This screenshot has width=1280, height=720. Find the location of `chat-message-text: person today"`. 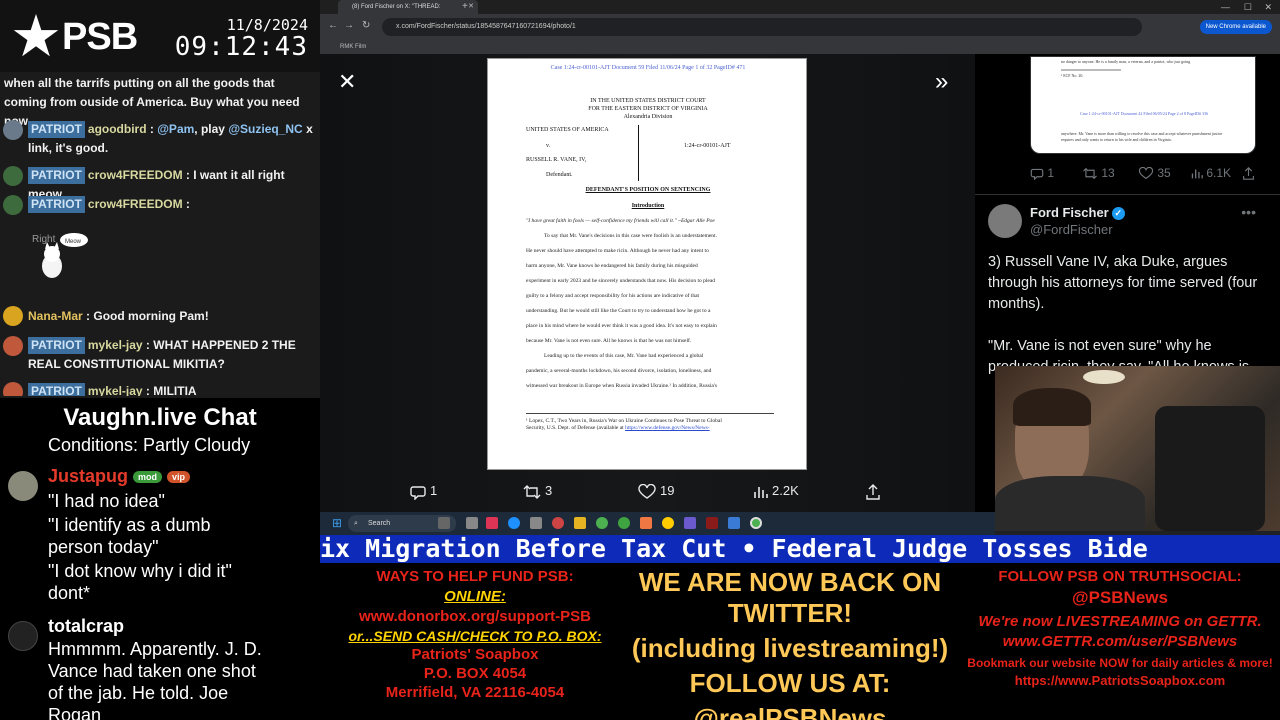

chat-message-text: person today" is located at coordinates (103, 547).